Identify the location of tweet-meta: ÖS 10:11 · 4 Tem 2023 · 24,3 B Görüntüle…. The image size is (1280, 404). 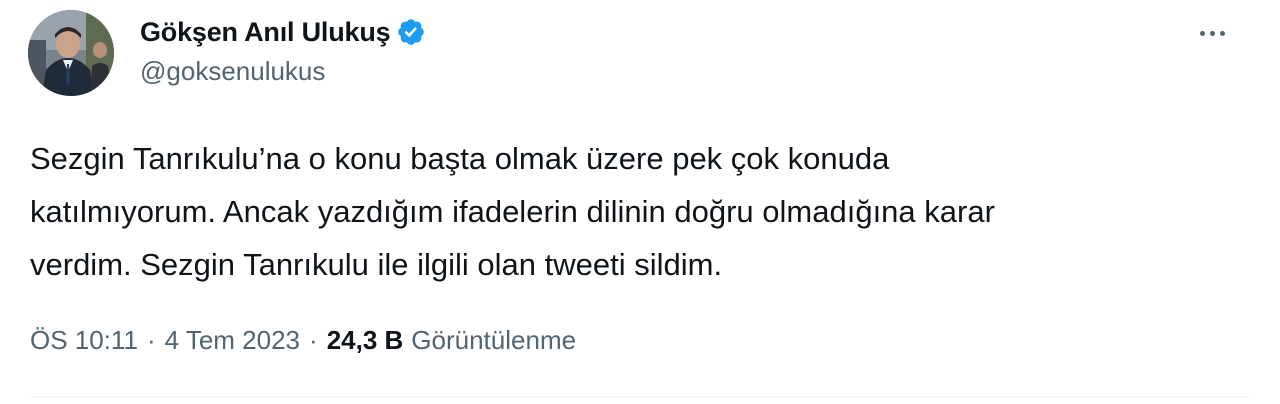
(303, 340).